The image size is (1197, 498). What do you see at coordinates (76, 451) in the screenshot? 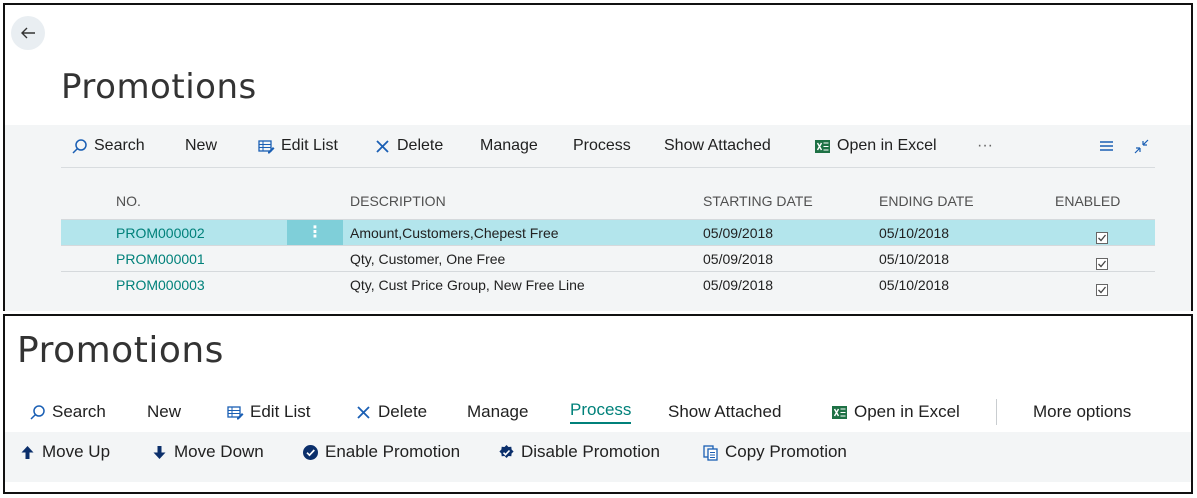
I see `move-up-label: Move Up` at bounding box center [76, 451].